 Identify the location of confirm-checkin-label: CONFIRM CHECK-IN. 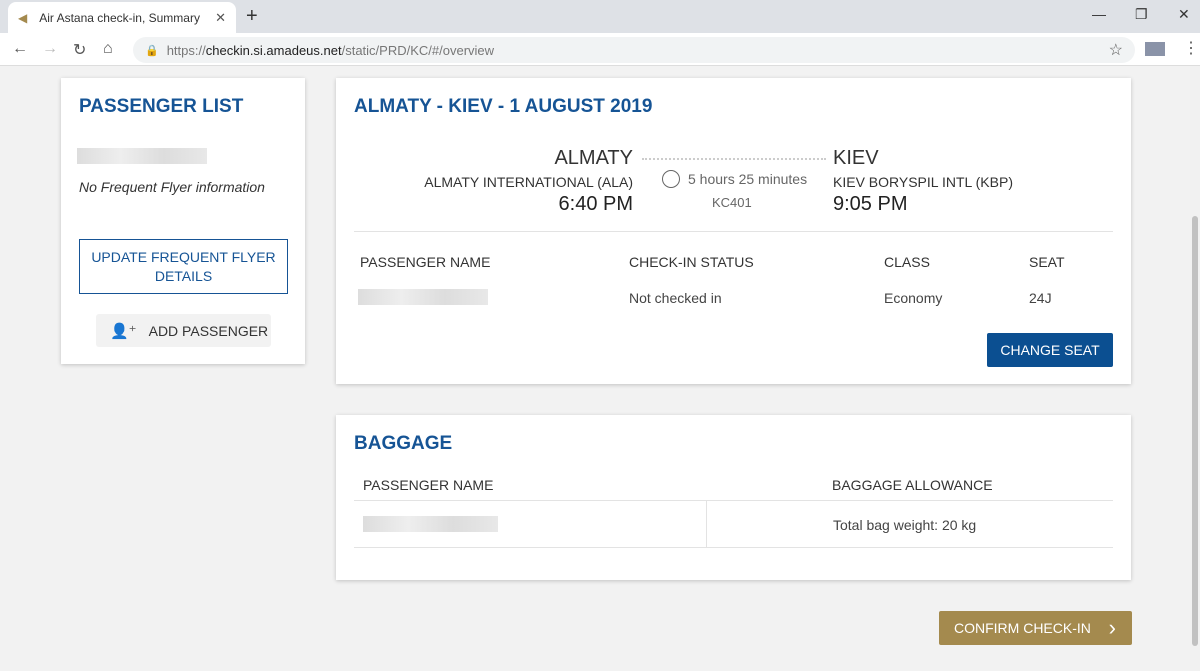
(1022, 628).